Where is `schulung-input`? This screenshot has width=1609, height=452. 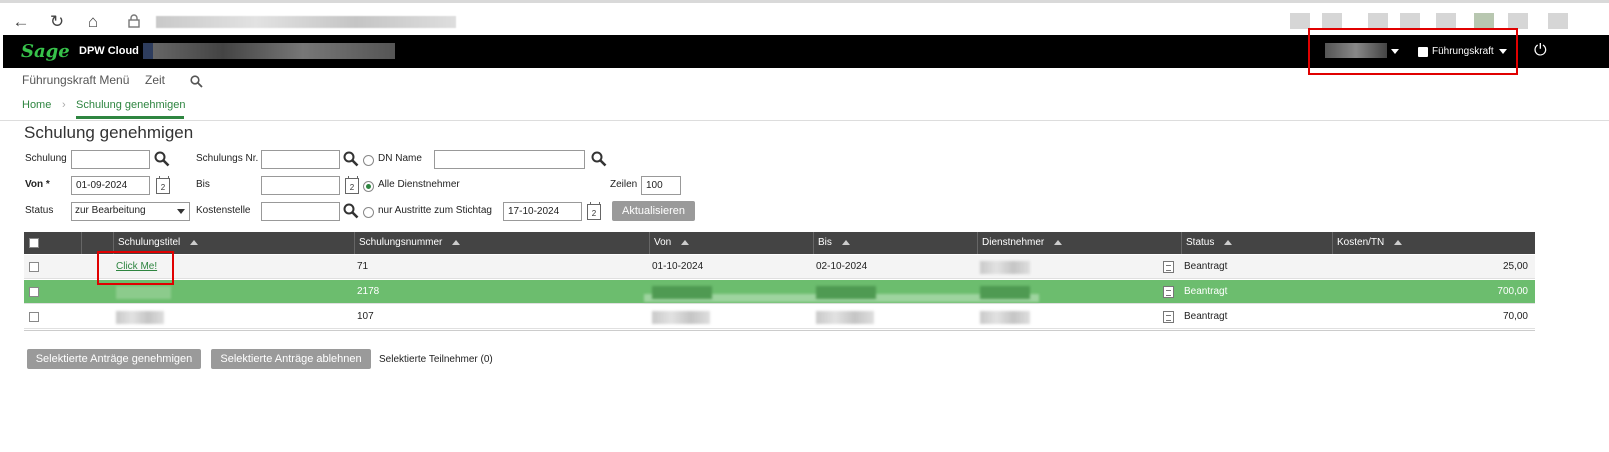
schulung-input is located at coordinates (110, 159).